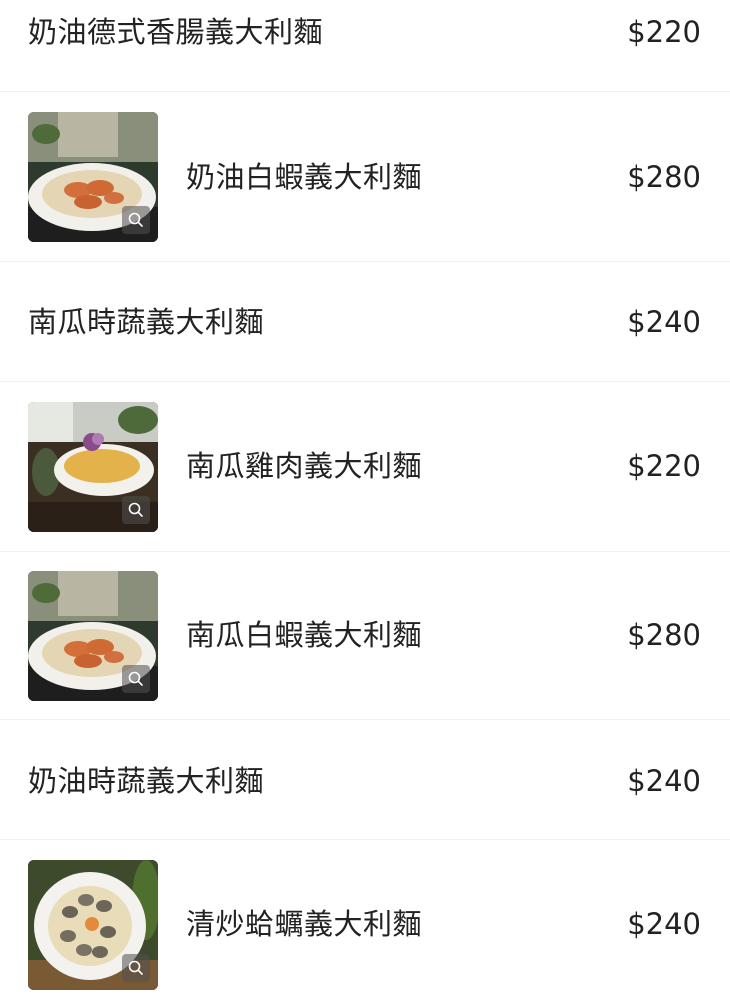 Image resolution: width=730 pixels, height=1008 pixels. What do you see at coordinates (93, 925) in the screenshot?
I see `dish-photo-clam-pasta` at bounding box center [93, 925].